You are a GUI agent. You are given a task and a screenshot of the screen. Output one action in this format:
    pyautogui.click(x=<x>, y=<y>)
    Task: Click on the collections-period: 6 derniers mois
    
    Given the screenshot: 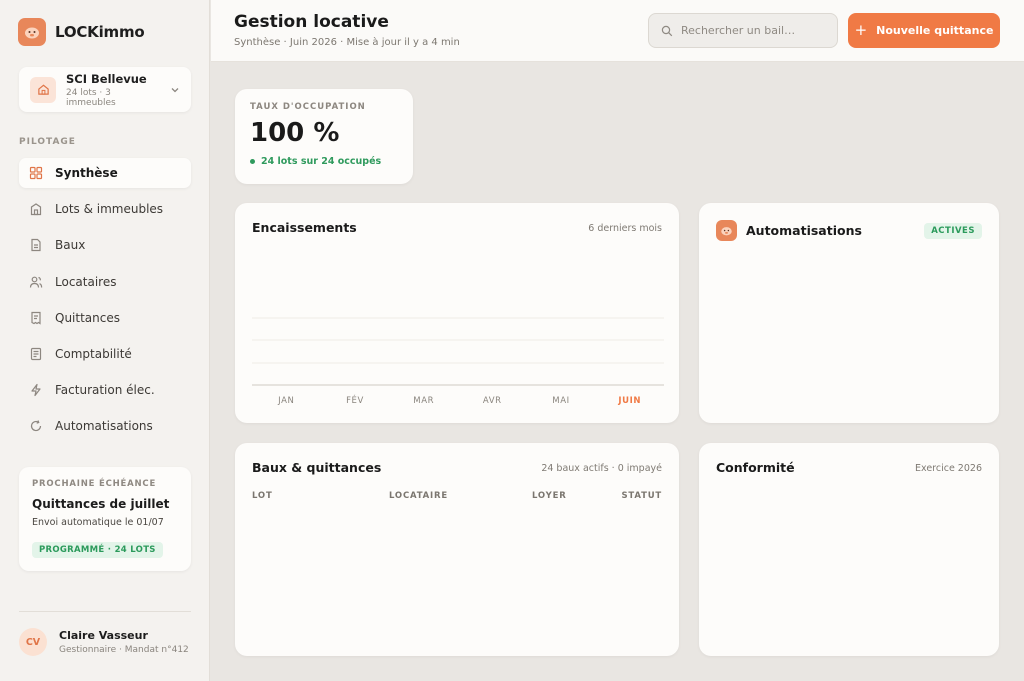 What is the action you would take?
    pyautogui.click(x=625, y=228)
    